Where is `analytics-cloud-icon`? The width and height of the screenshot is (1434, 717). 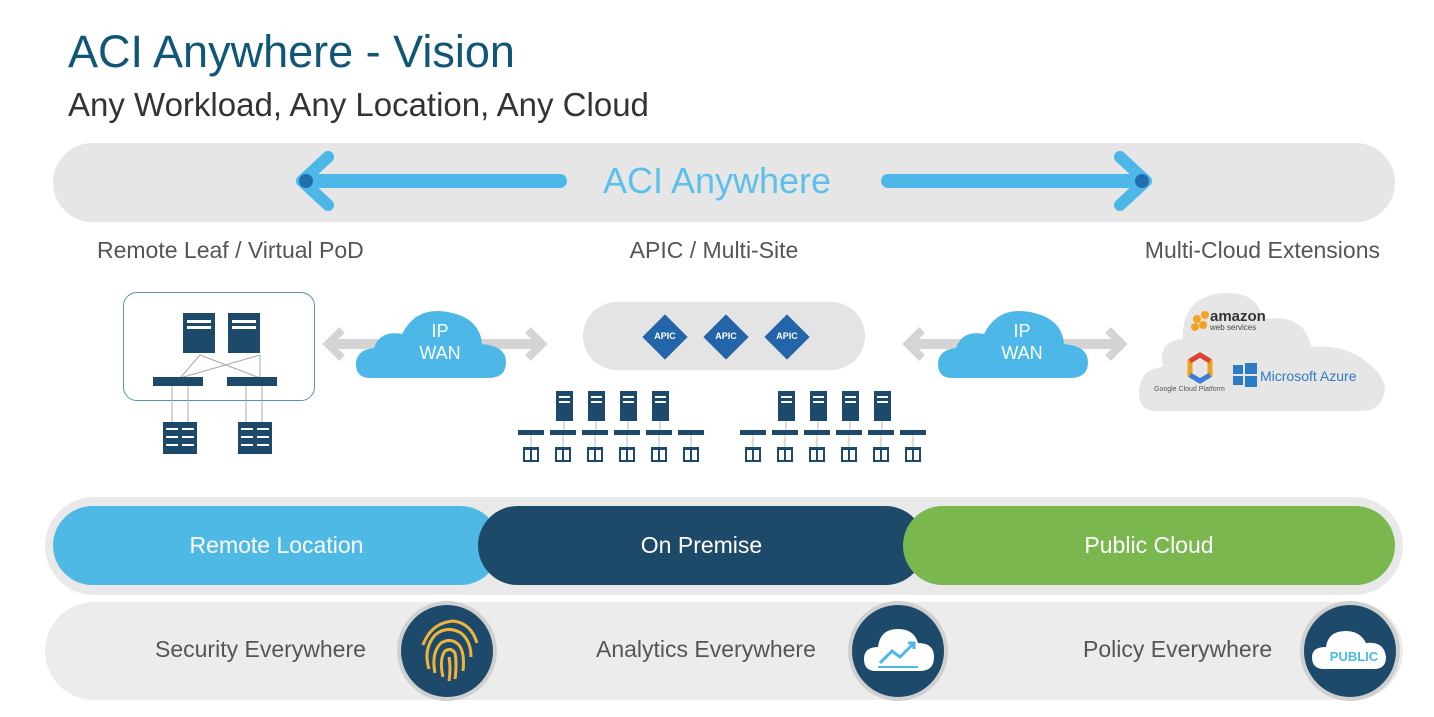 analytics-cloud-icon is located at coordinates (898, 651).